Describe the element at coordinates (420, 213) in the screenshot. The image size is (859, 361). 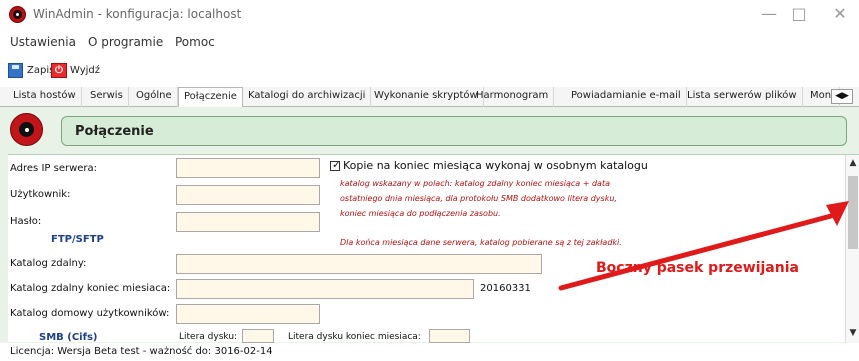
I see `checkbox-note-line-3: koniec miesiąca do podłączenia zasobu.` at that location.